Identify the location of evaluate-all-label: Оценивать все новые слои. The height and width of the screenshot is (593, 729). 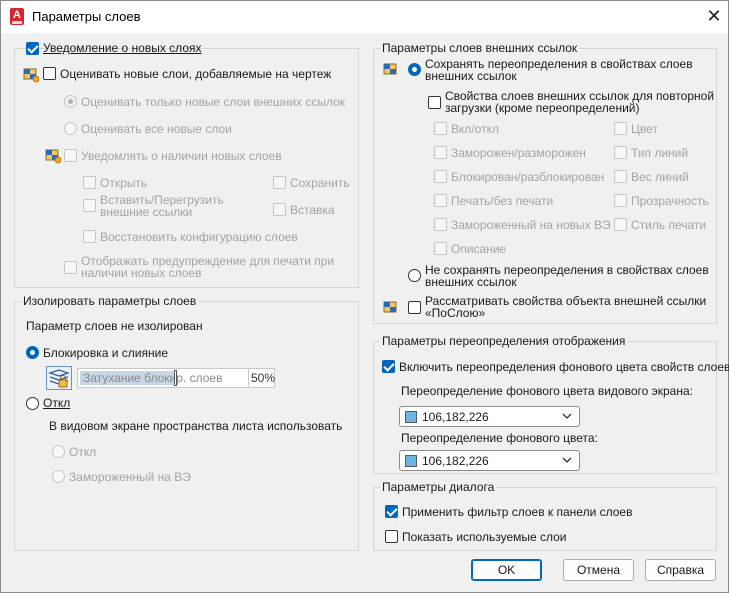
(156, 129).